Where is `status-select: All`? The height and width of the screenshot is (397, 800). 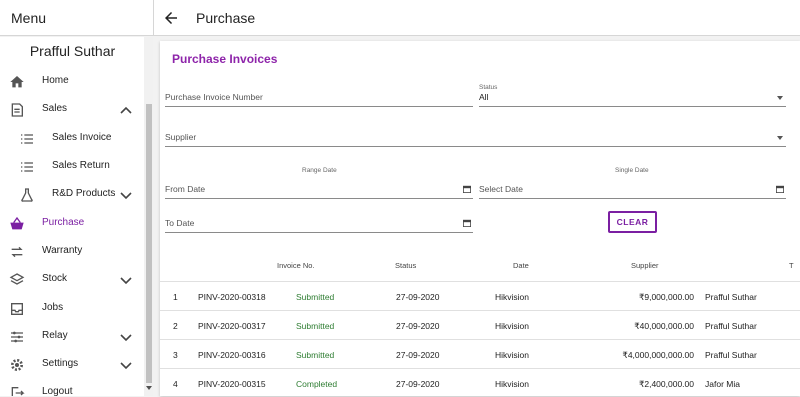
status-select: All is located at coordinates (632, 97).